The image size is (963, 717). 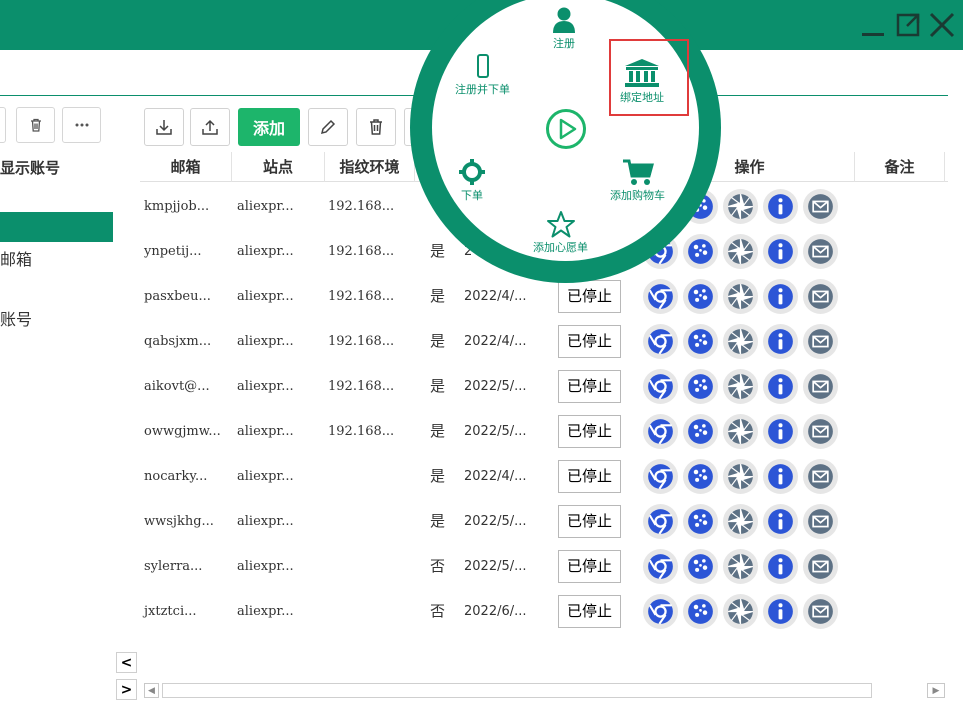 I want to click on horizontal-scrollbar: ◀ ▶, so click(x=545, y=690).